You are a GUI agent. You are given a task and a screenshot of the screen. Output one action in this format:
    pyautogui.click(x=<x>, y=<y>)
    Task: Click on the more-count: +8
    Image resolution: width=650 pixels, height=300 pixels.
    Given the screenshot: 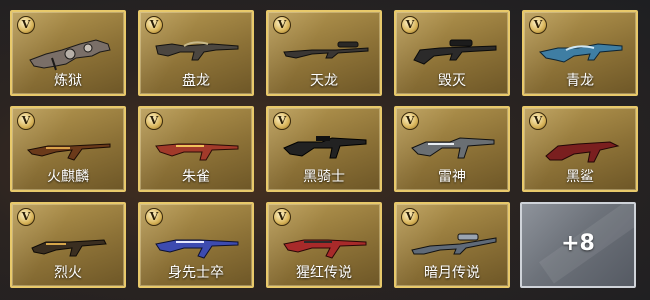 What is the action you would take?
    pyautogui.click(x=578, y=243)
    